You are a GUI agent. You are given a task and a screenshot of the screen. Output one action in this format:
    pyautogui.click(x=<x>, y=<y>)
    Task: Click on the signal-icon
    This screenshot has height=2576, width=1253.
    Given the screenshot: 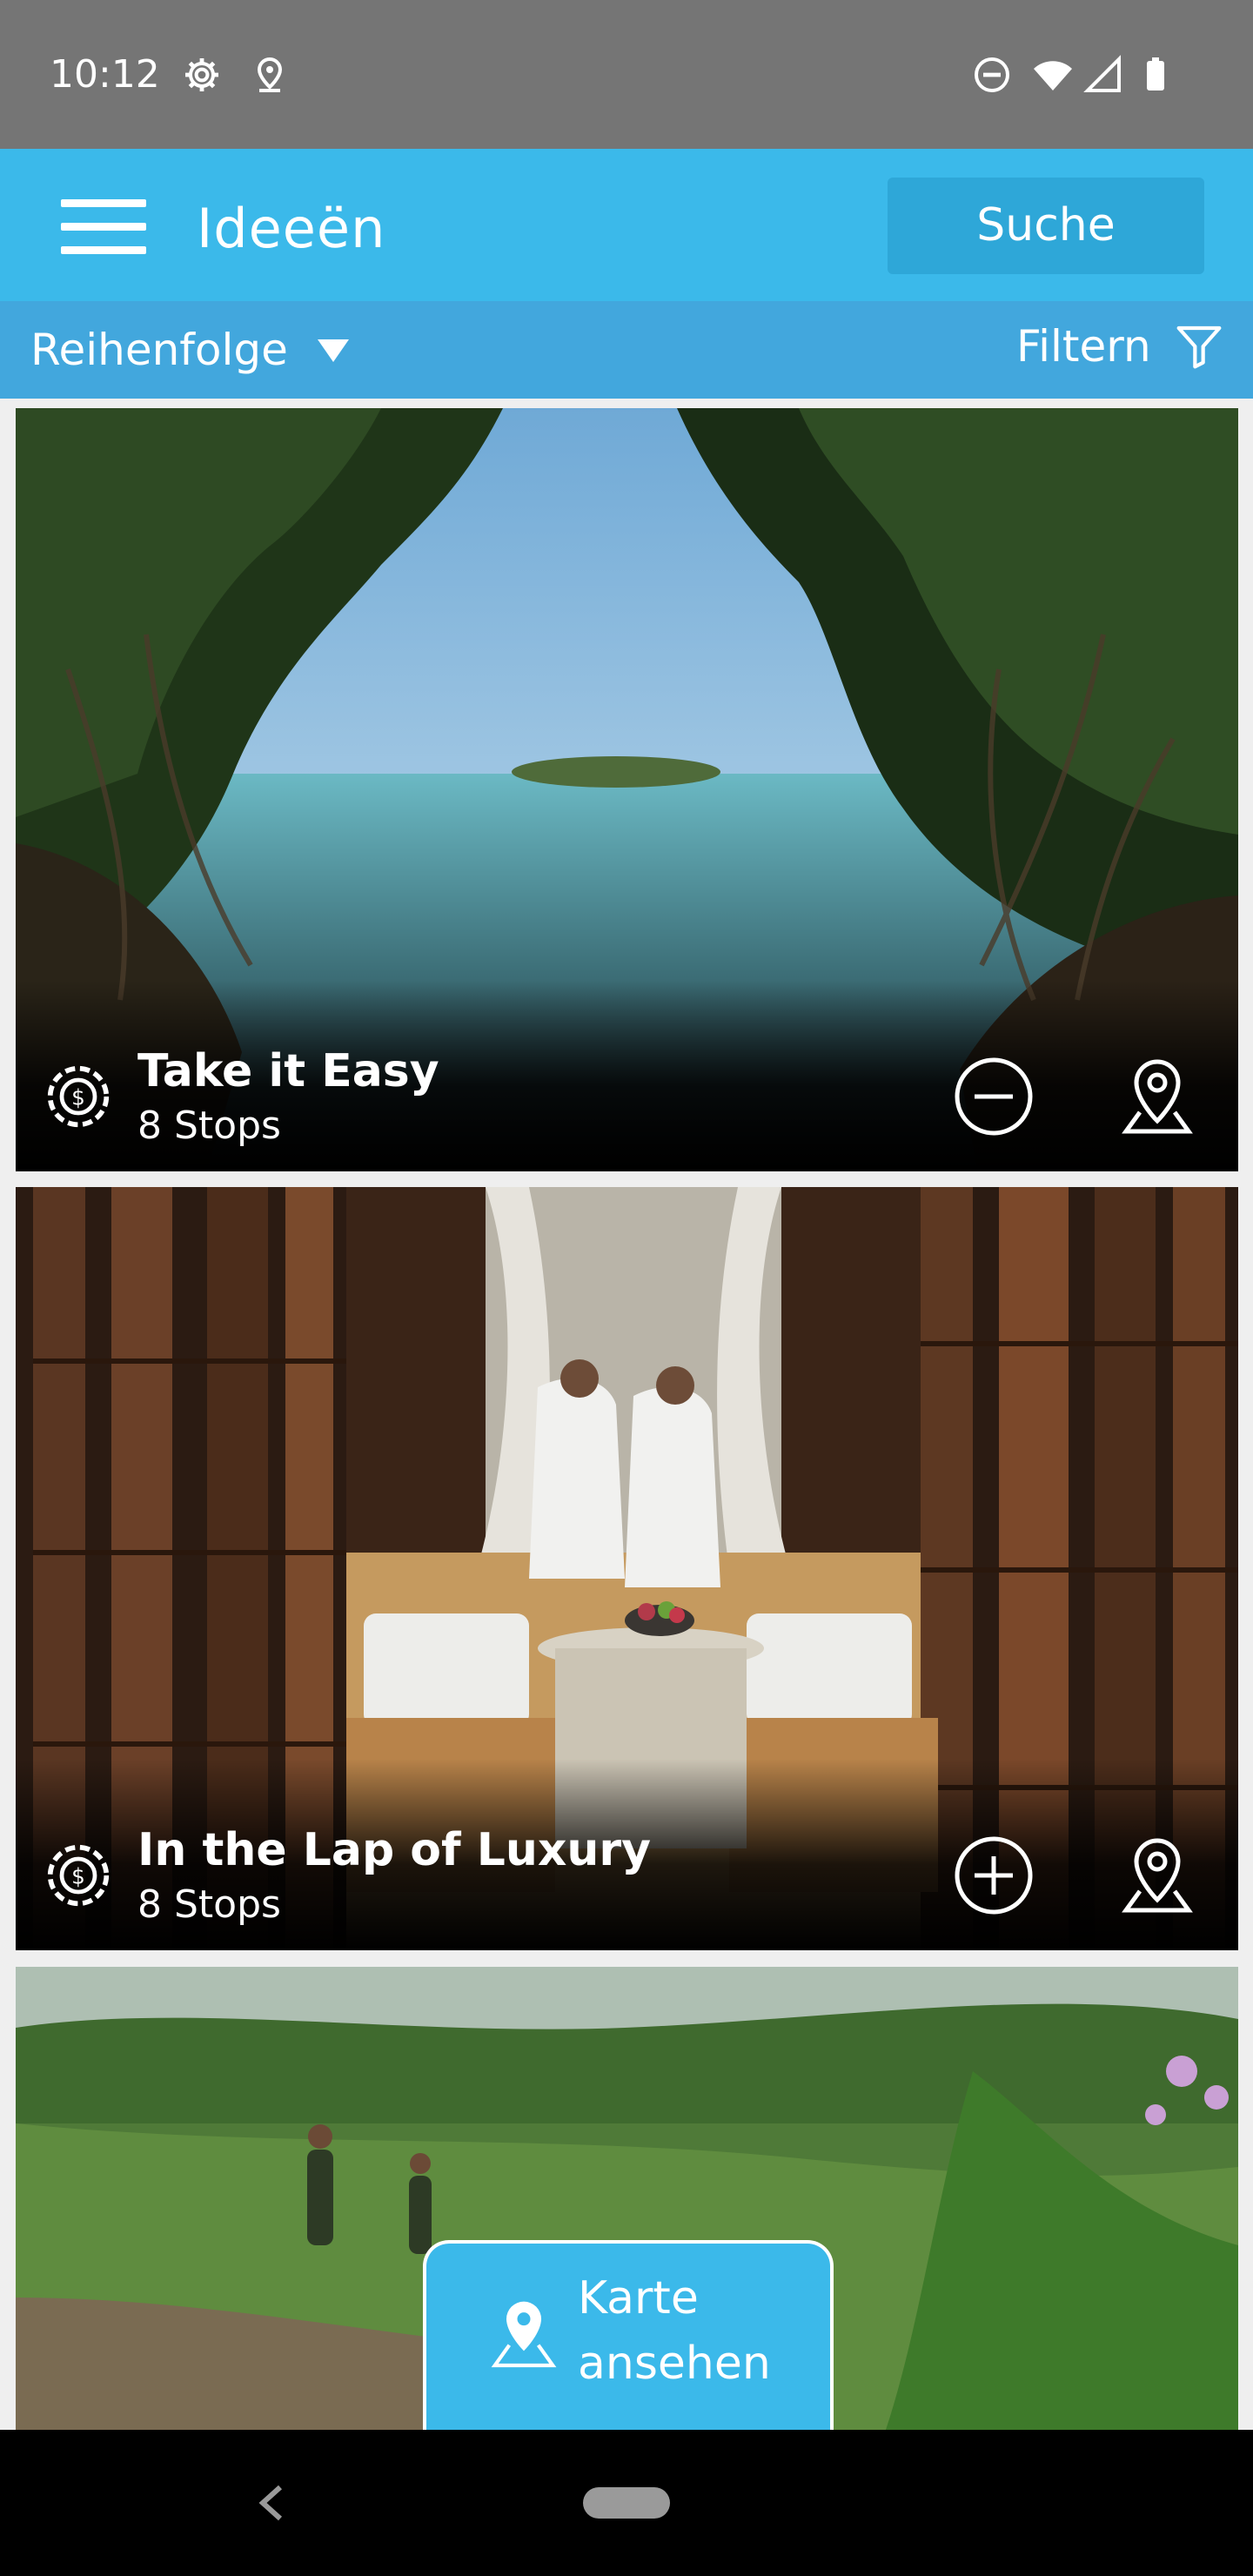 What is the action you would take?
    pyautogui.click(x=1102, y=73)
    